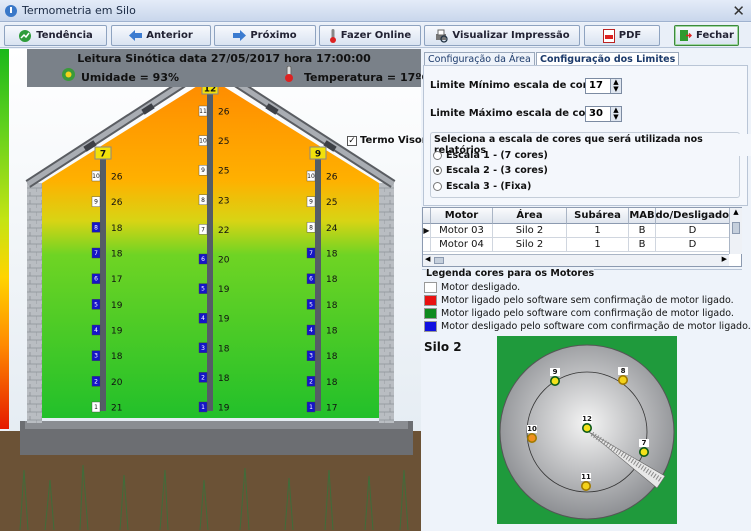  Describe the element at coordinates (332, 229) in the screenshot. I see `sensor-temperature: 24` at that location.